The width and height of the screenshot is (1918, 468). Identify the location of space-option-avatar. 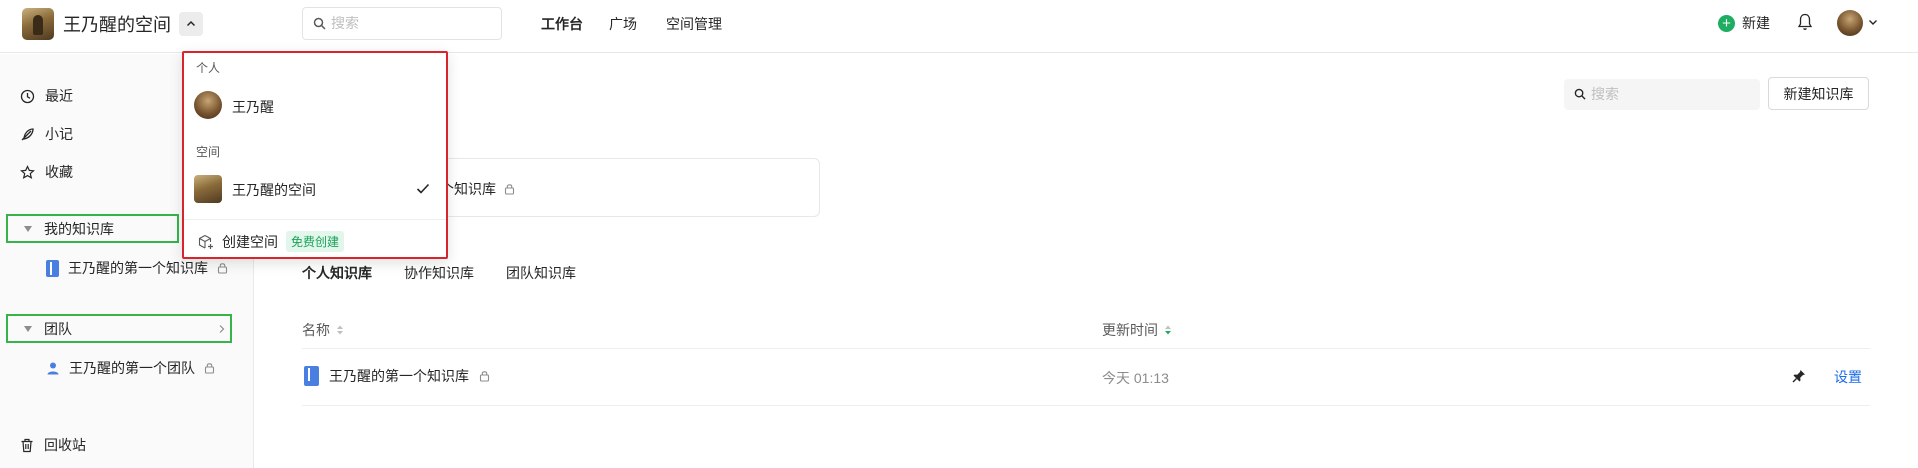
(208, 189).